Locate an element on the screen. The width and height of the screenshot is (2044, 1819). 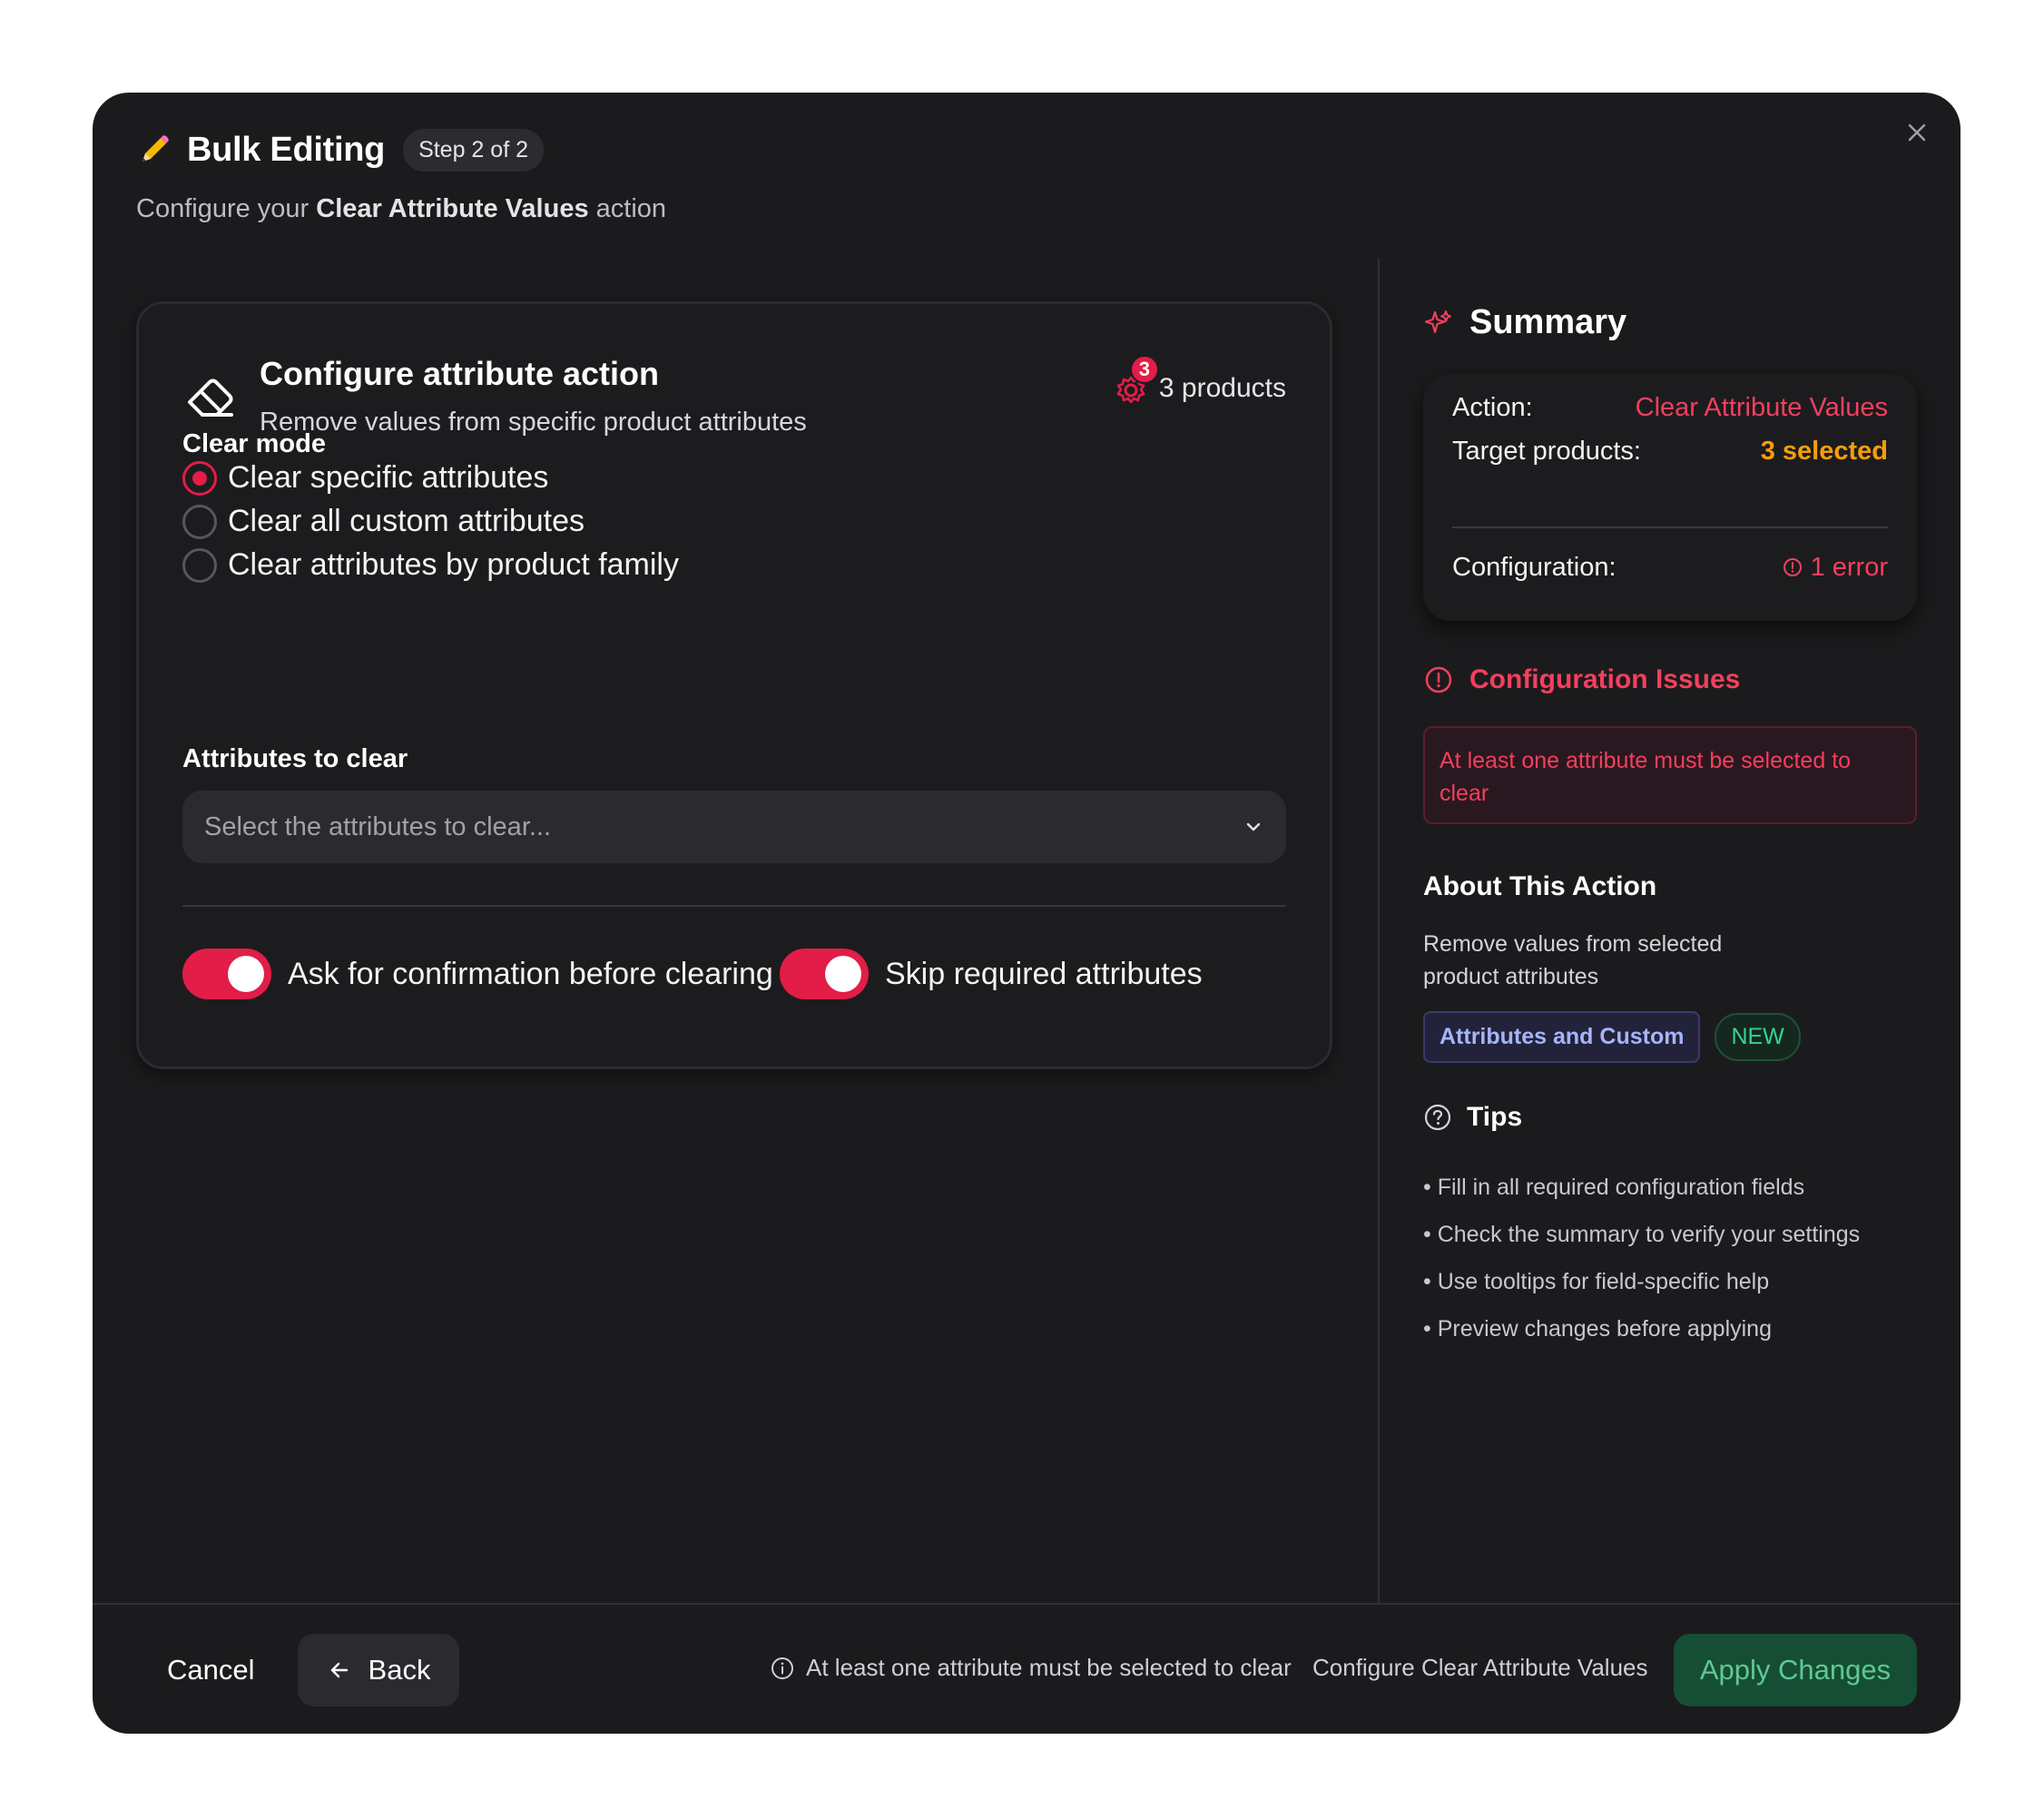
config-error-text: 1 error is located at coordinates (1849, 567).